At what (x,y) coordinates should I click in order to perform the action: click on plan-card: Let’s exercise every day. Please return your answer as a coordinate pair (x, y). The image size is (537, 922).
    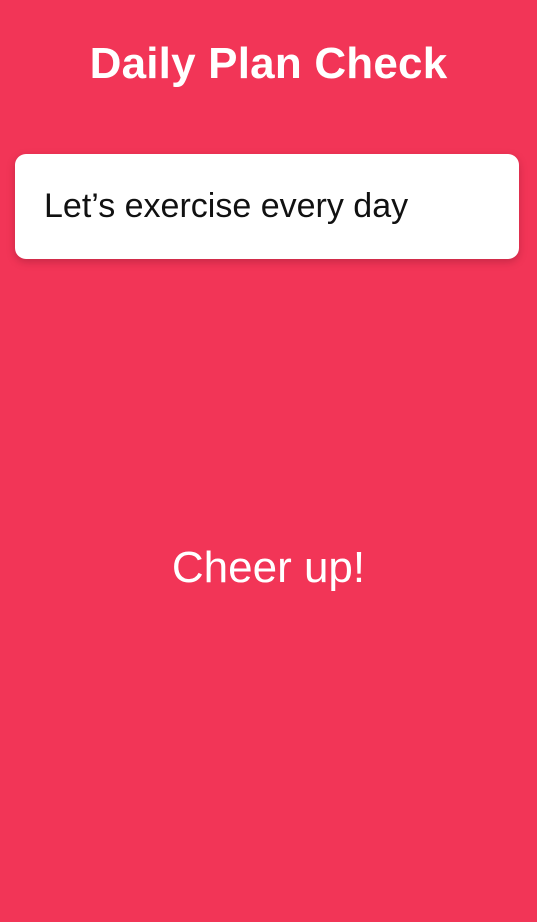
    Looking at the image, I should click on (267, 206).